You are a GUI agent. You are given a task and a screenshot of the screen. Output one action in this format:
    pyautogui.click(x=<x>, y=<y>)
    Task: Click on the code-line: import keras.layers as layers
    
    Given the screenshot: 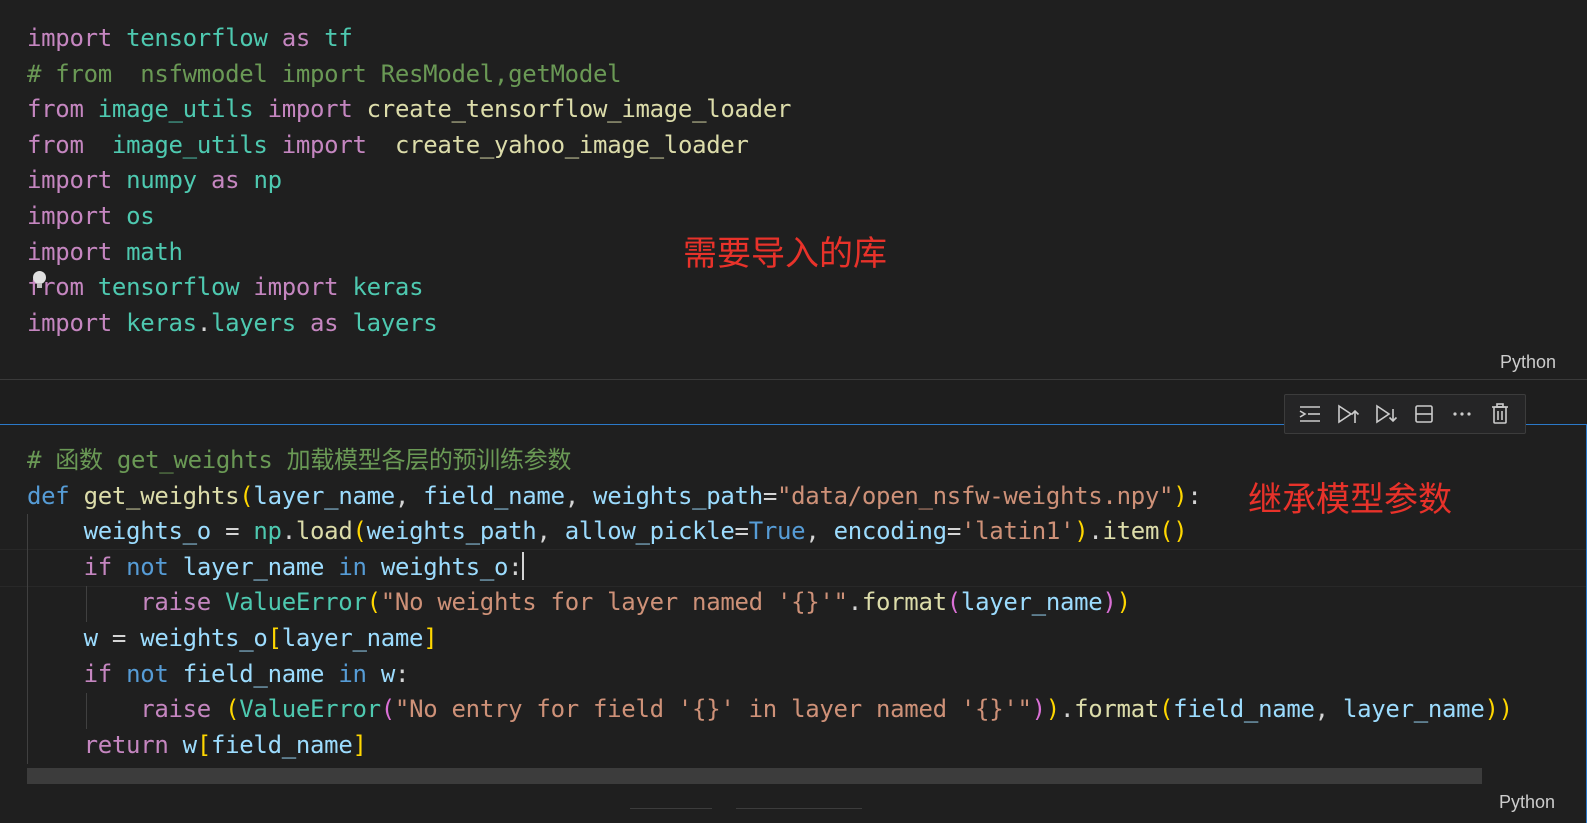 What is the action you would take?
    pyautogui.click(x=409, y=324)
    